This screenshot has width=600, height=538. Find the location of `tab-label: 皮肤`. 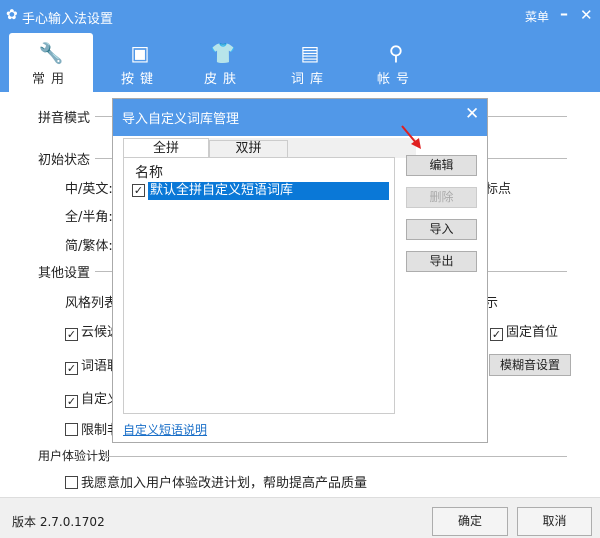

tab-label: 皮肤 is located at coordinates (222, 79).